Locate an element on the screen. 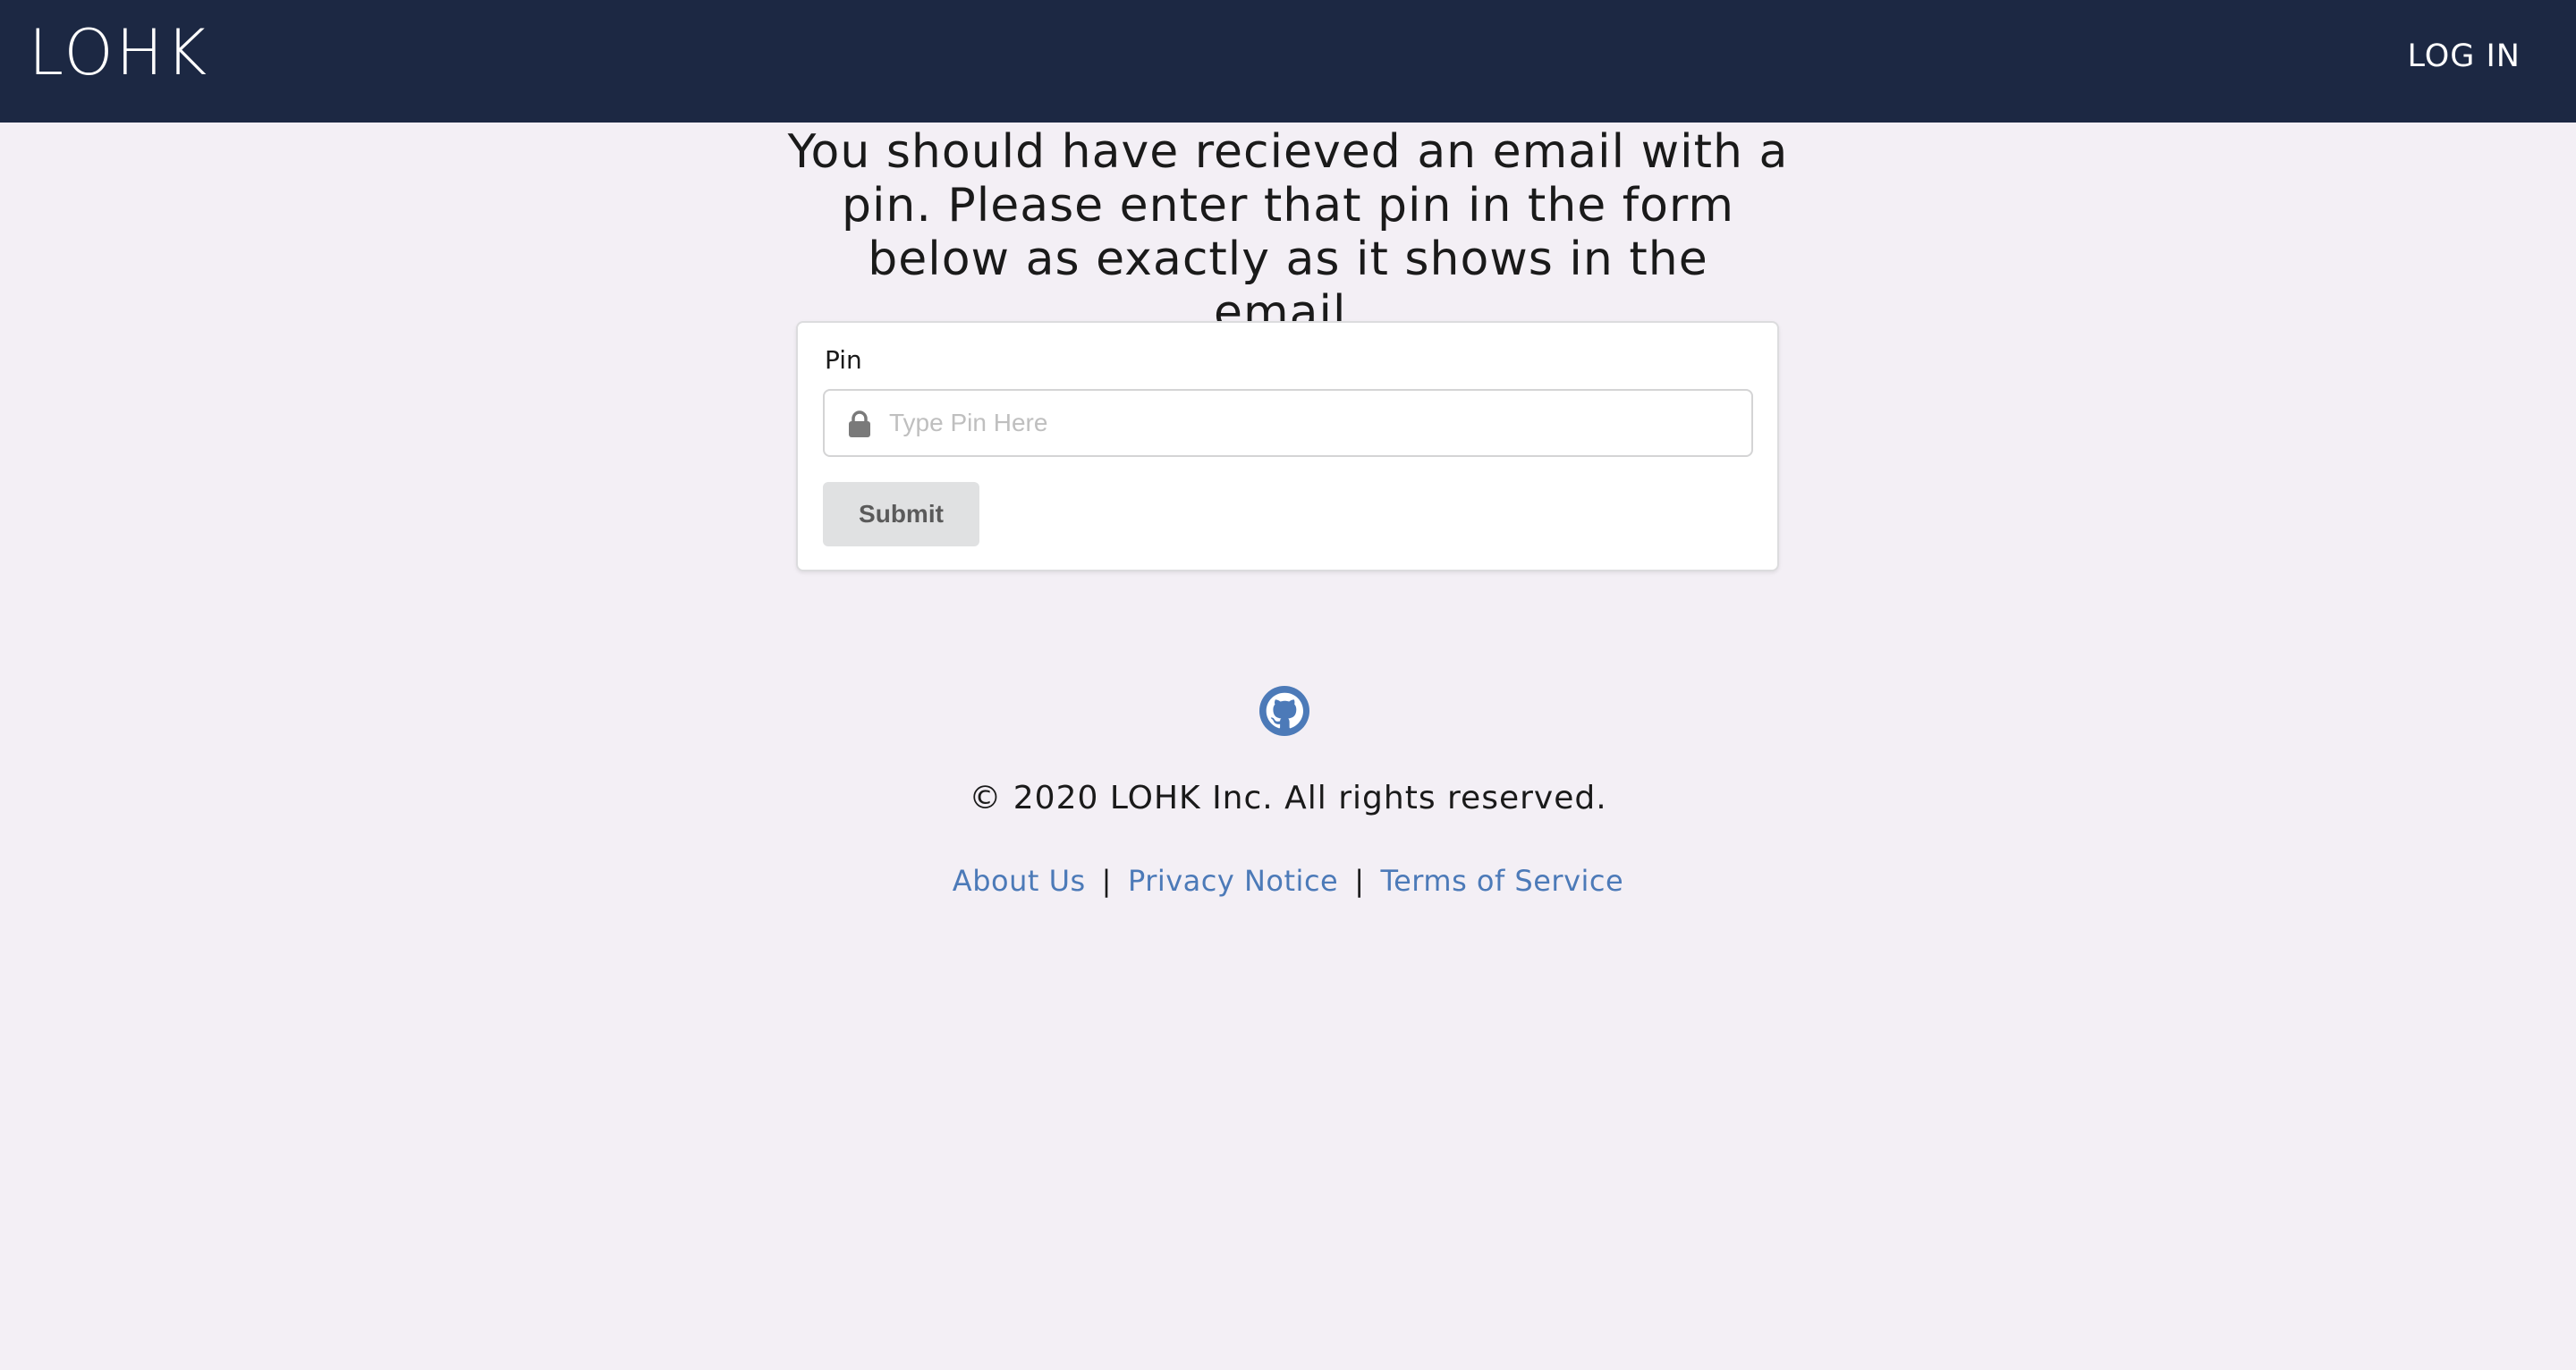 The image size is (2576, 1370). pin-form: Pin Submit is located at coordinates (1287, 446).